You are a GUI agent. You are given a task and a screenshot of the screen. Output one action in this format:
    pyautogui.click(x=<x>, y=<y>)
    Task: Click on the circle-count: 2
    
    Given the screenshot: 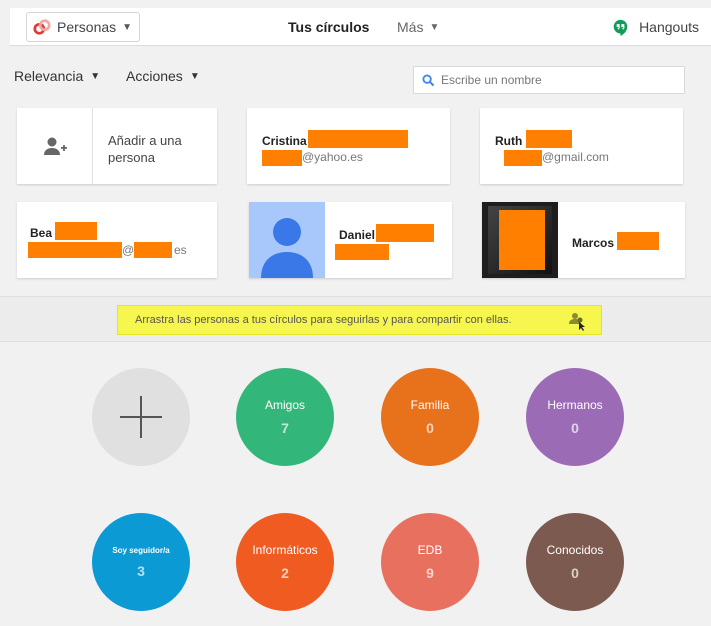 What is the action you would take?
    pyautogui.click(x=285, y=573)
    